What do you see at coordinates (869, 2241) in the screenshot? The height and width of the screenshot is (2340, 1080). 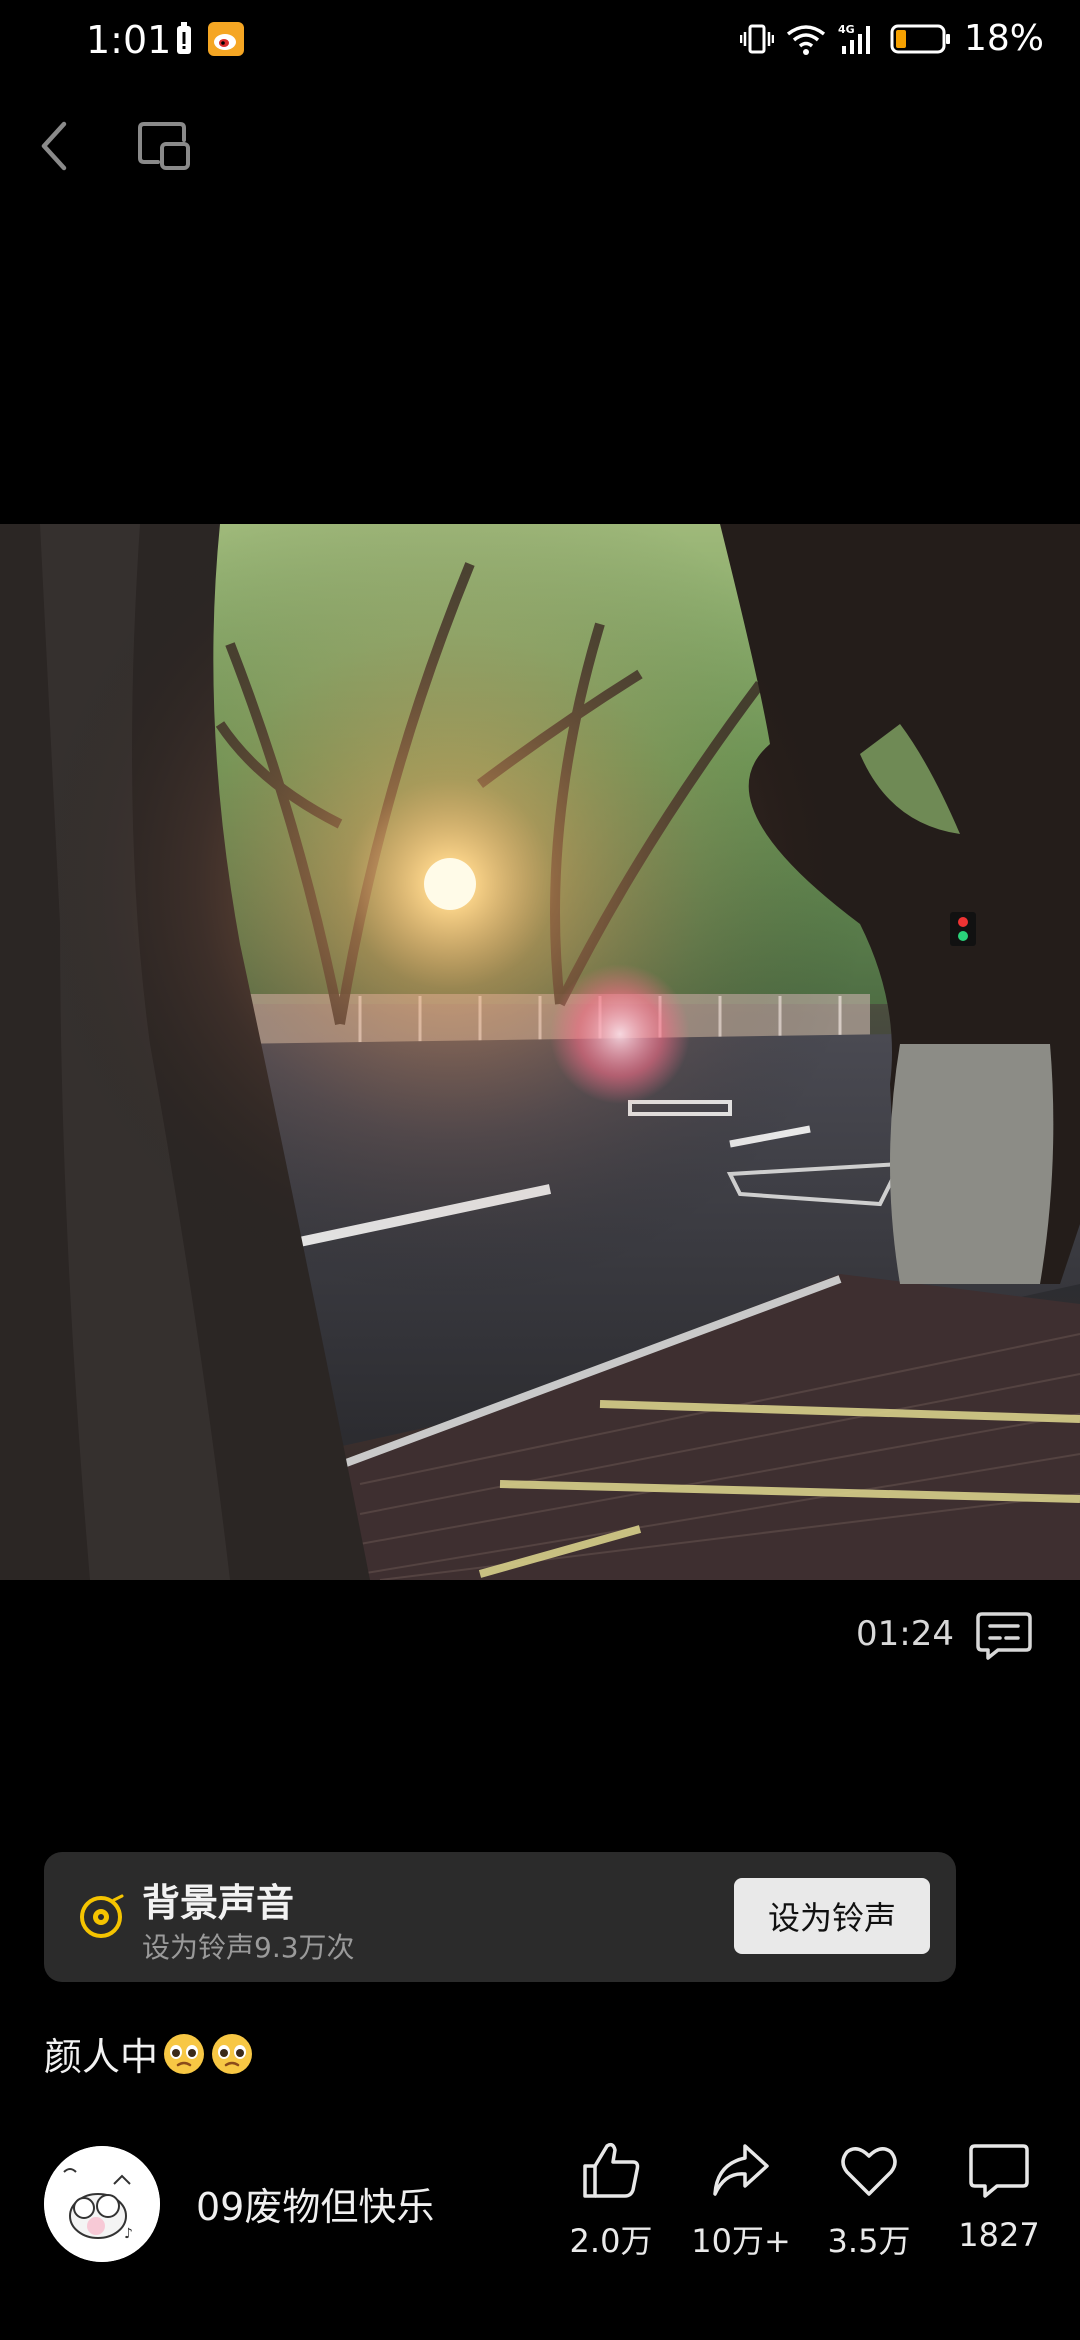 I see `favorite-count: 3.5万` at bounding box center [869, 2241].